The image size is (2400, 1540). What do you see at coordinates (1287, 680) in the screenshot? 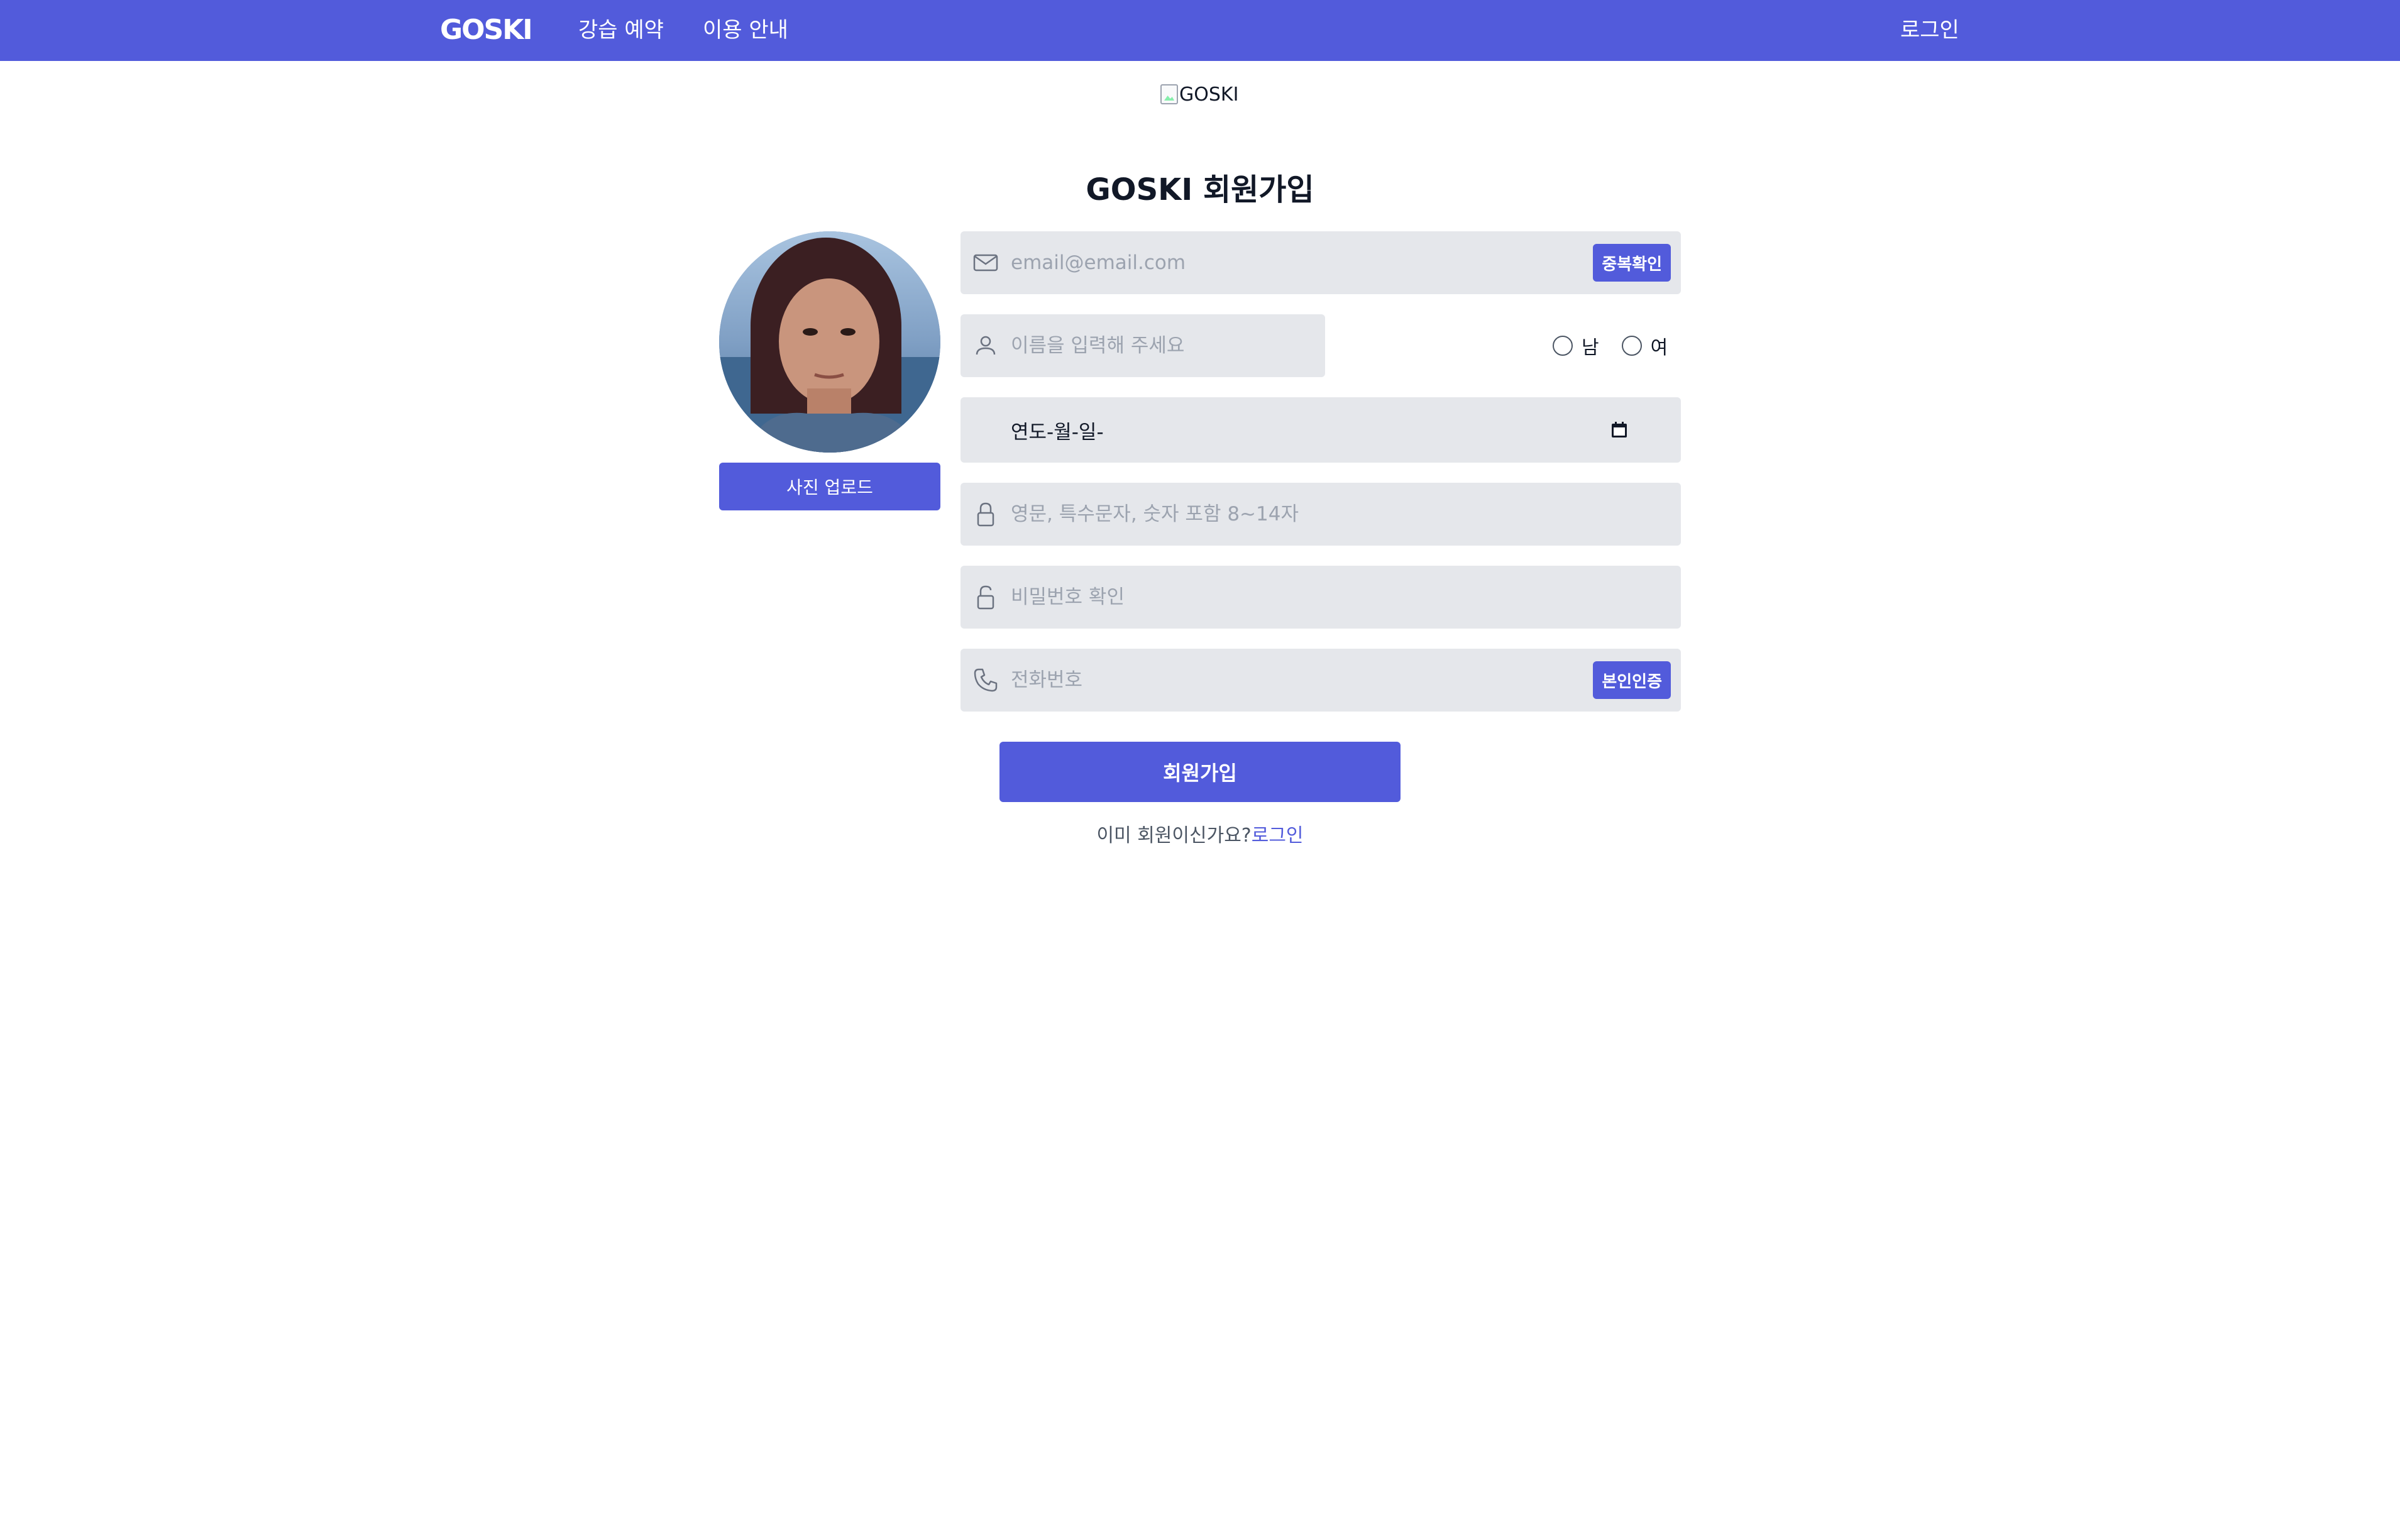
I see `phone-input` at bounding box center [1287, 680].